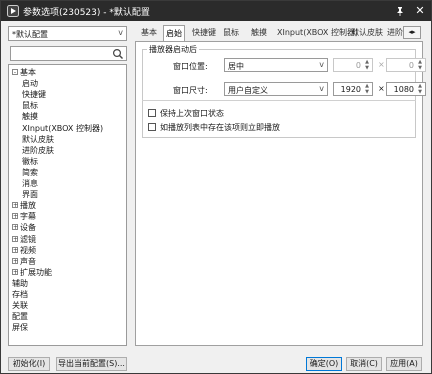 This screenshot has width=432, height=374. I want to click on tab-xinput: XInput(XBOX 控制器), so click(317, 33).